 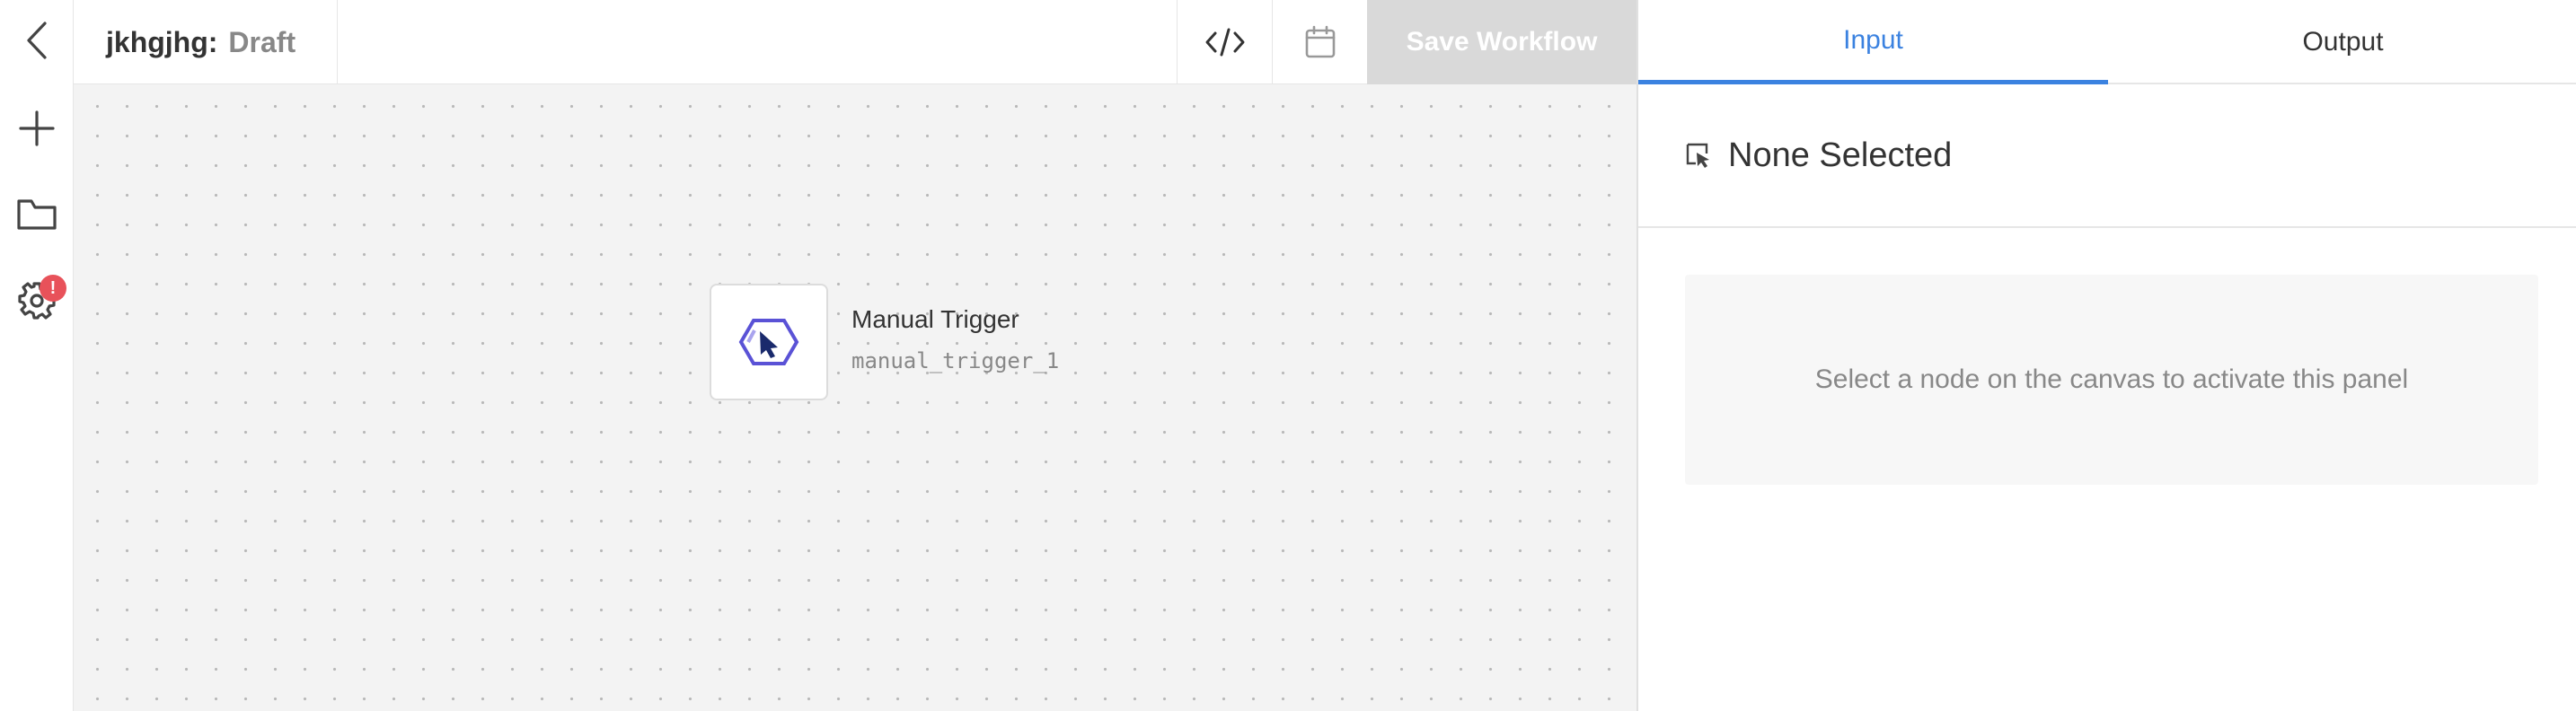 What do you see at coordinates (1501, 42) in the screenshot?
I see `save-workflow-button: Save Workflow` at bounding box center [1501, 42].